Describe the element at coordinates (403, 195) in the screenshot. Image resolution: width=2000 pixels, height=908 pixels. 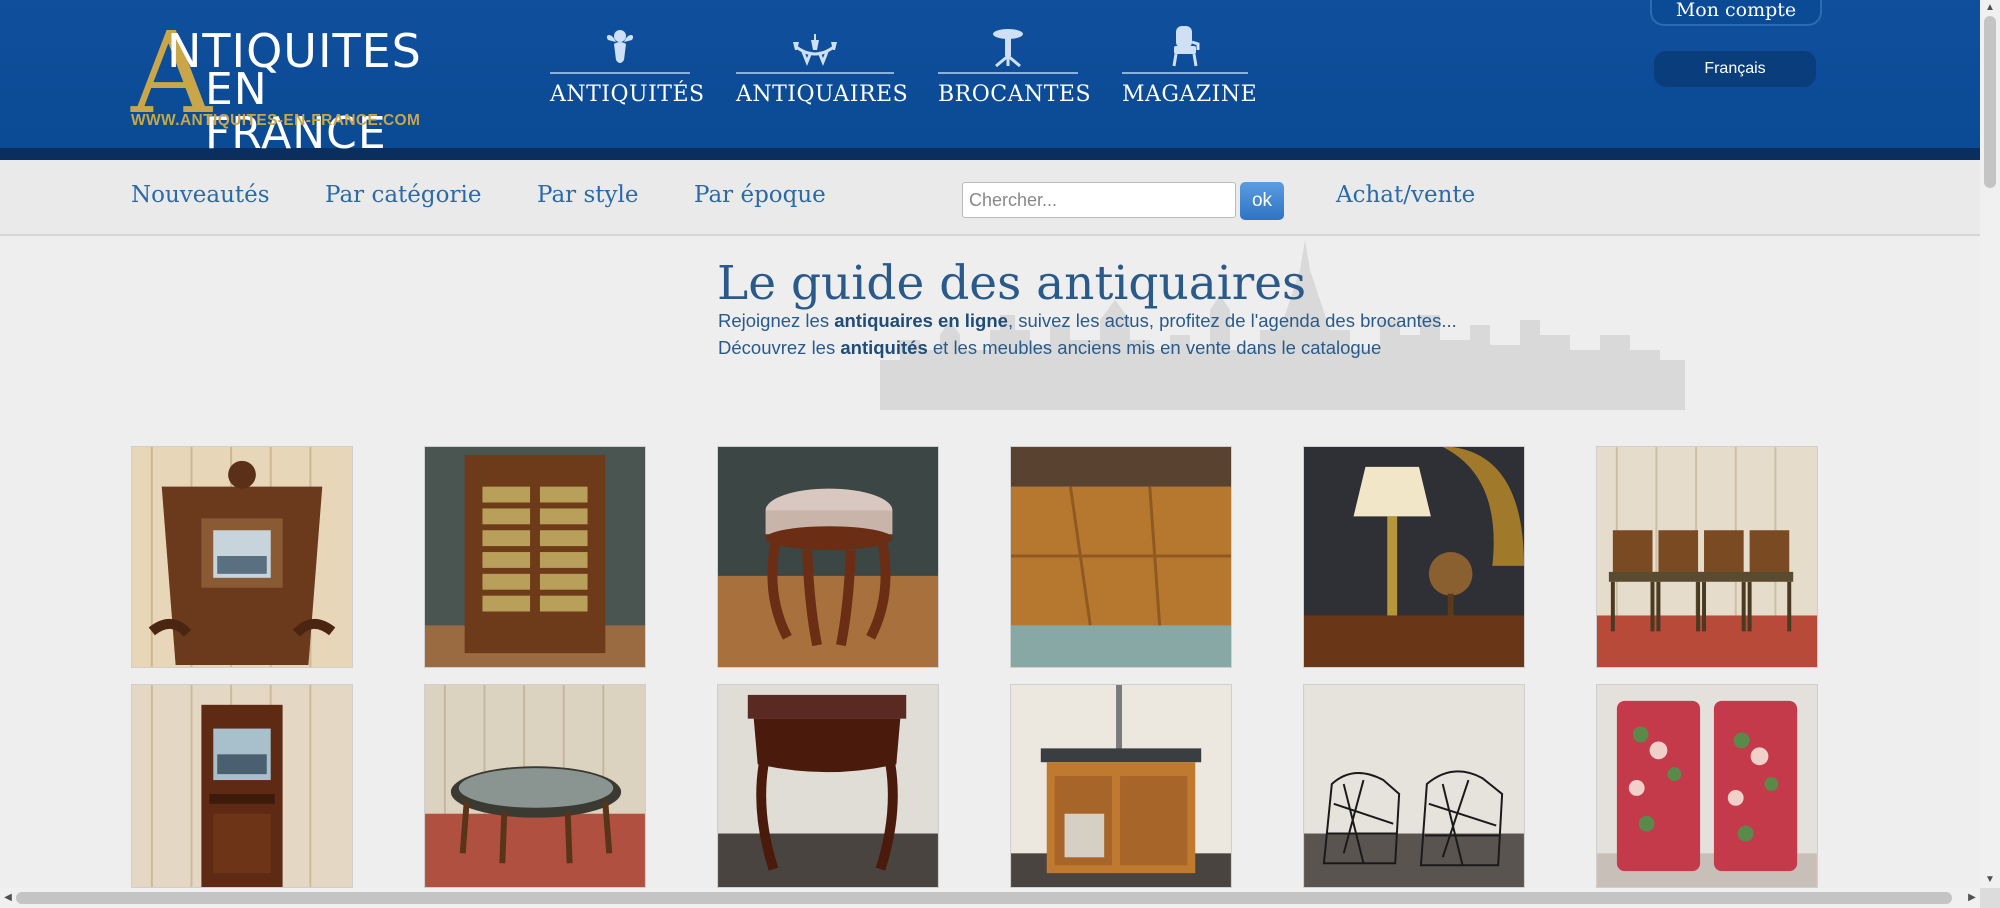
I see `subnav-par-categorie: Par catégorie` at that location.